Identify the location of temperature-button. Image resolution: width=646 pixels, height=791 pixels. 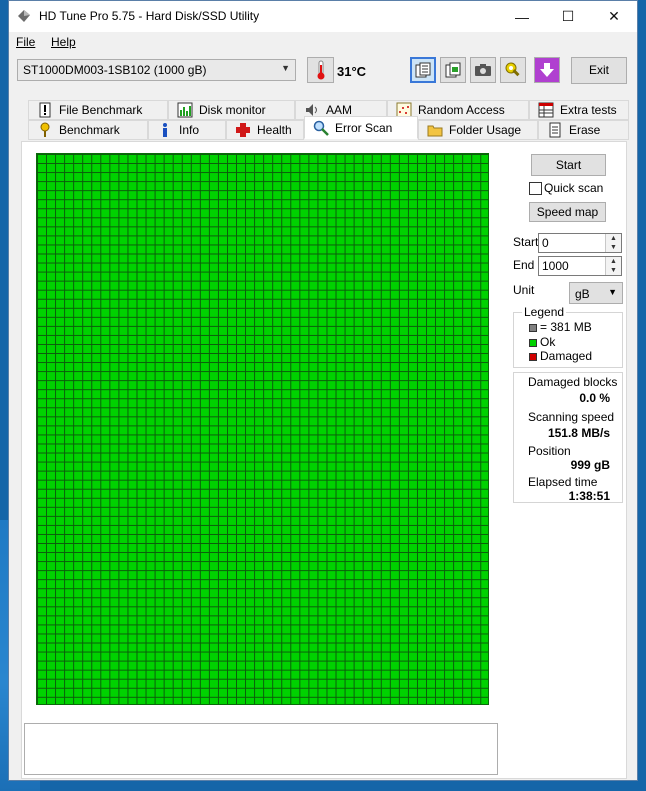
(320, 70).